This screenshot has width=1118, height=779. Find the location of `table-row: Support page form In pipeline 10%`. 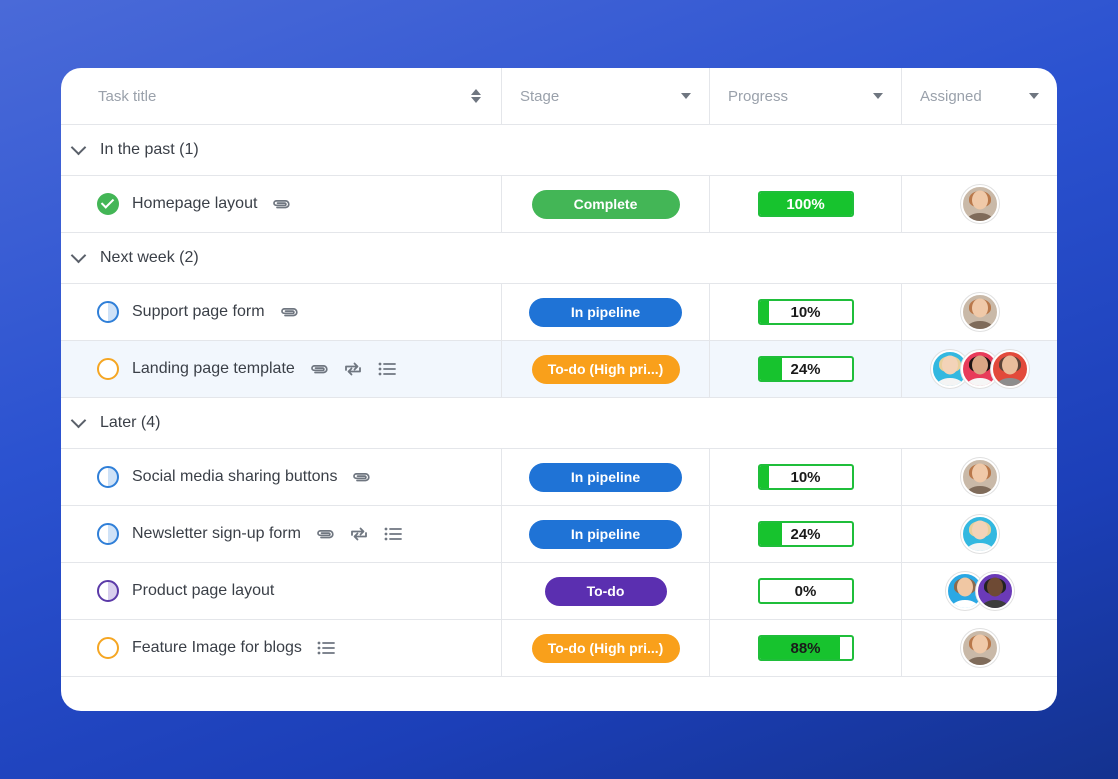

table-row: Support page form In pipeline 10% is located at coordinates (559, 312).